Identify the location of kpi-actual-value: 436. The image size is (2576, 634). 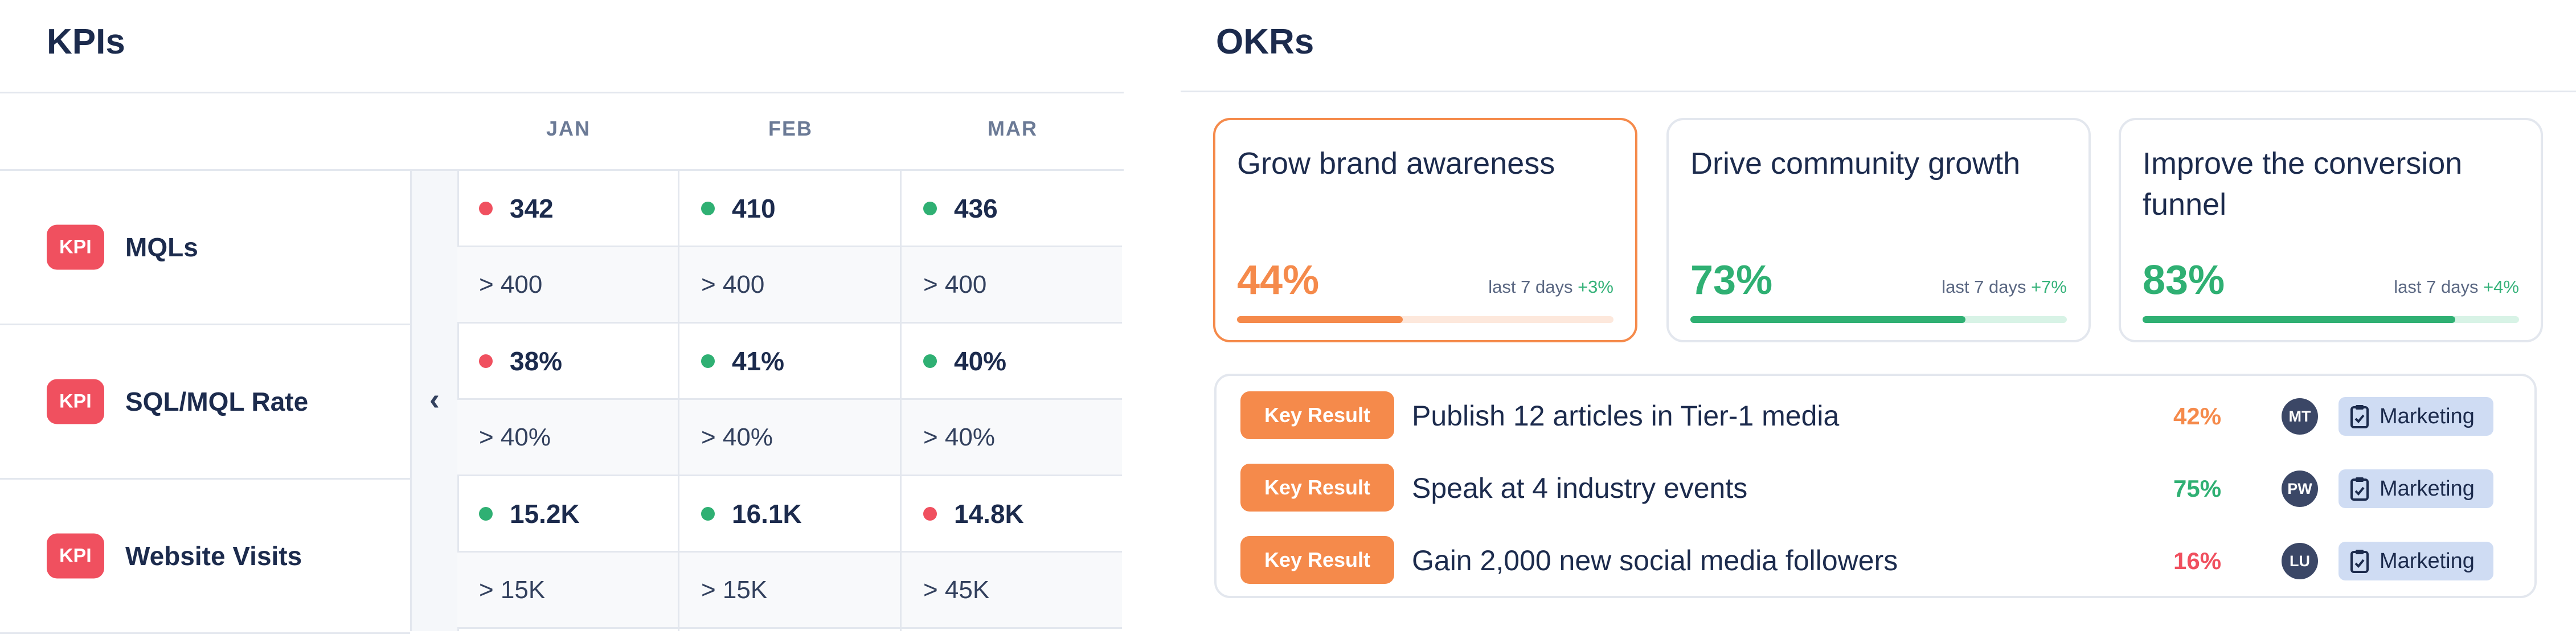
(976, 208).